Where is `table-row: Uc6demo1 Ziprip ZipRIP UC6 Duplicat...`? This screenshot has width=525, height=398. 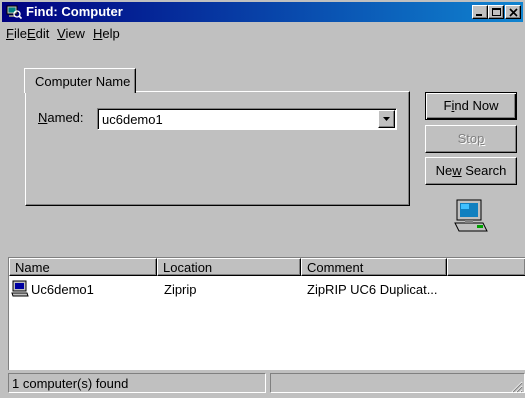 table-row: Uc6demo1 Ziprip ZipRIP UC6 Duplicat... is located at coordinates (266, 289).